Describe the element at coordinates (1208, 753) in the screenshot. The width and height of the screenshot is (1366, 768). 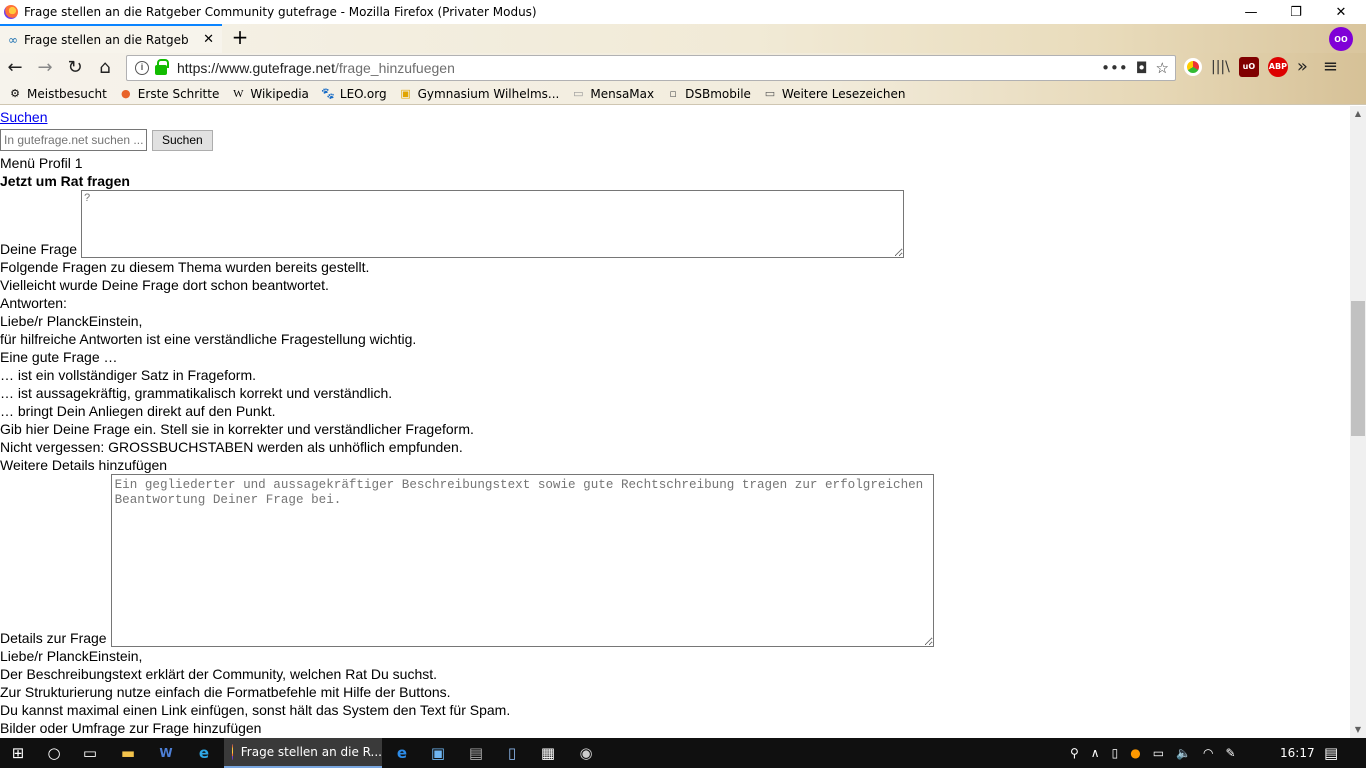
I see `wifi-icon: ◠` at that location.